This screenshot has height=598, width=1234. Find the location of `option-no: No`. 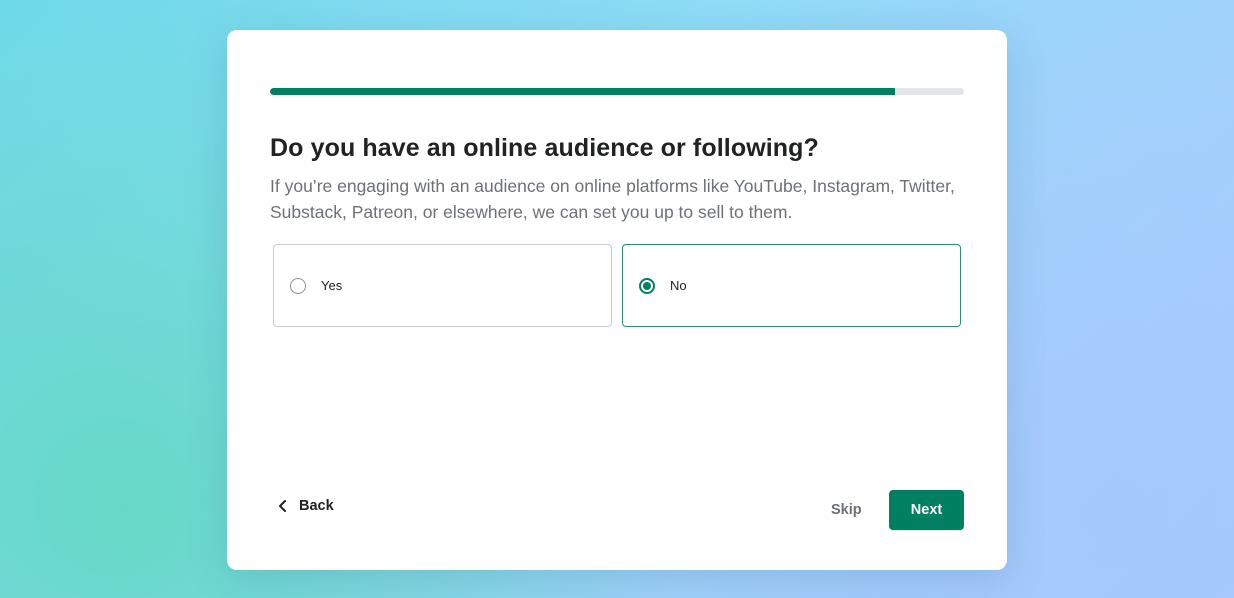

option-no: No is located at coordinates (791, 285).